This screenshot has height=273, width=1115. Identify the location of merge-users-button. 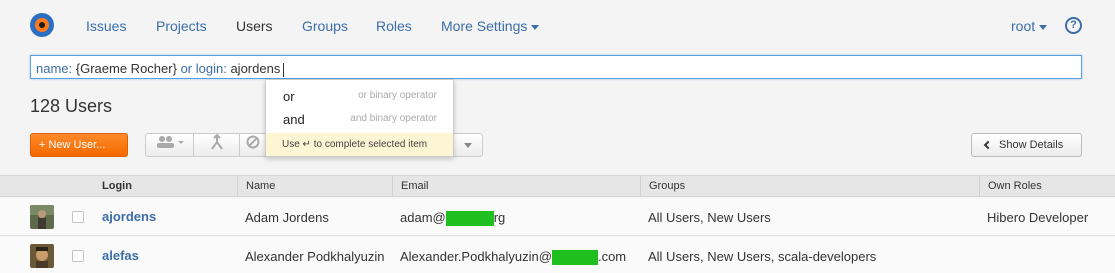
(216, 145).